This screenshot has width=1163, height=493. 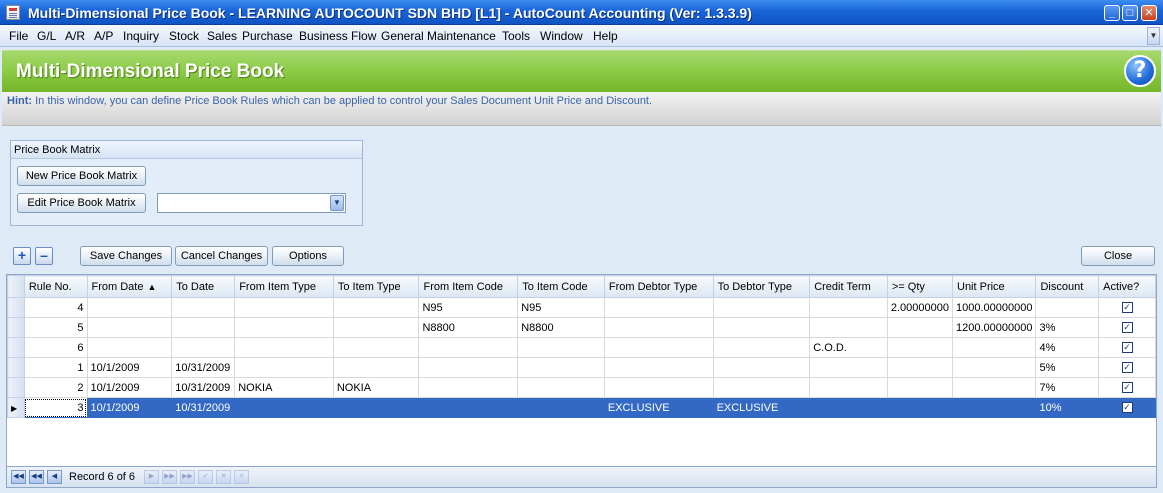 What do you see at coordinates (848, 347) in the screenshot?
I see `cell-credit-term: C.O.D.` at bounding box center [848, 347].